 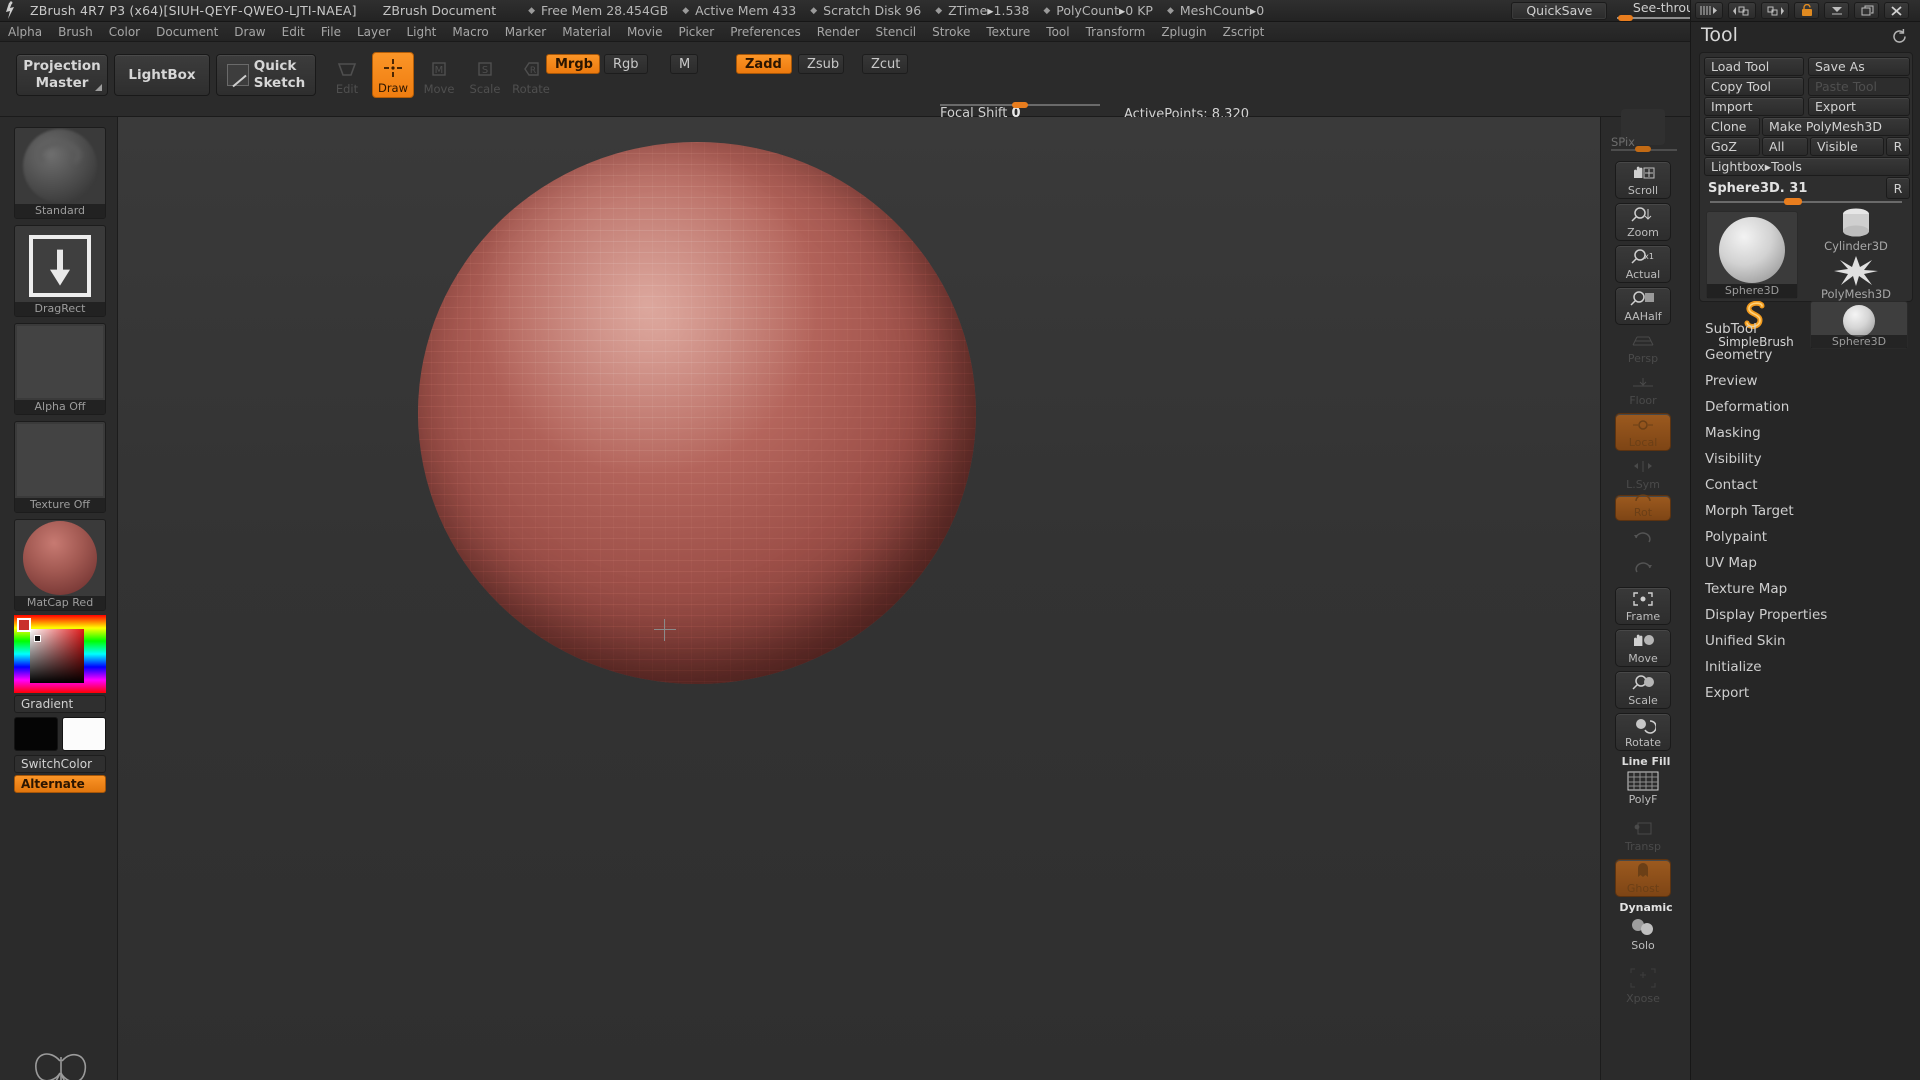 I want to click on dock-right-icon, so click(x=1775, y=10).